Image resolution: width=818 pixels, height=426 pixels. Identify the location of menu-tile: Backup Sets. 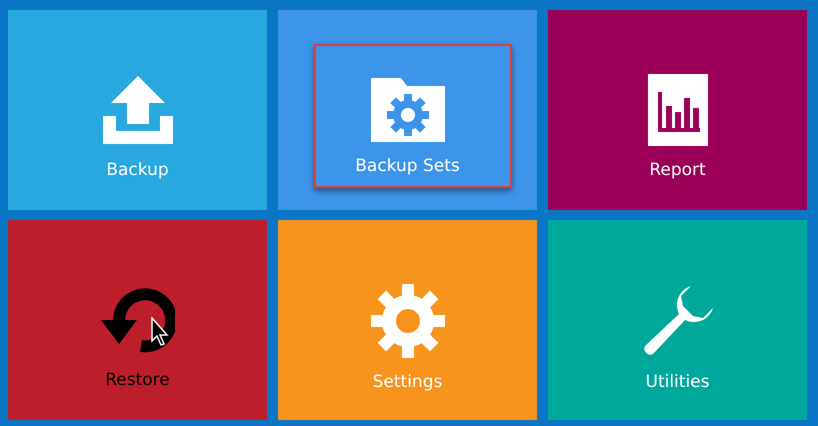
(407, 110).